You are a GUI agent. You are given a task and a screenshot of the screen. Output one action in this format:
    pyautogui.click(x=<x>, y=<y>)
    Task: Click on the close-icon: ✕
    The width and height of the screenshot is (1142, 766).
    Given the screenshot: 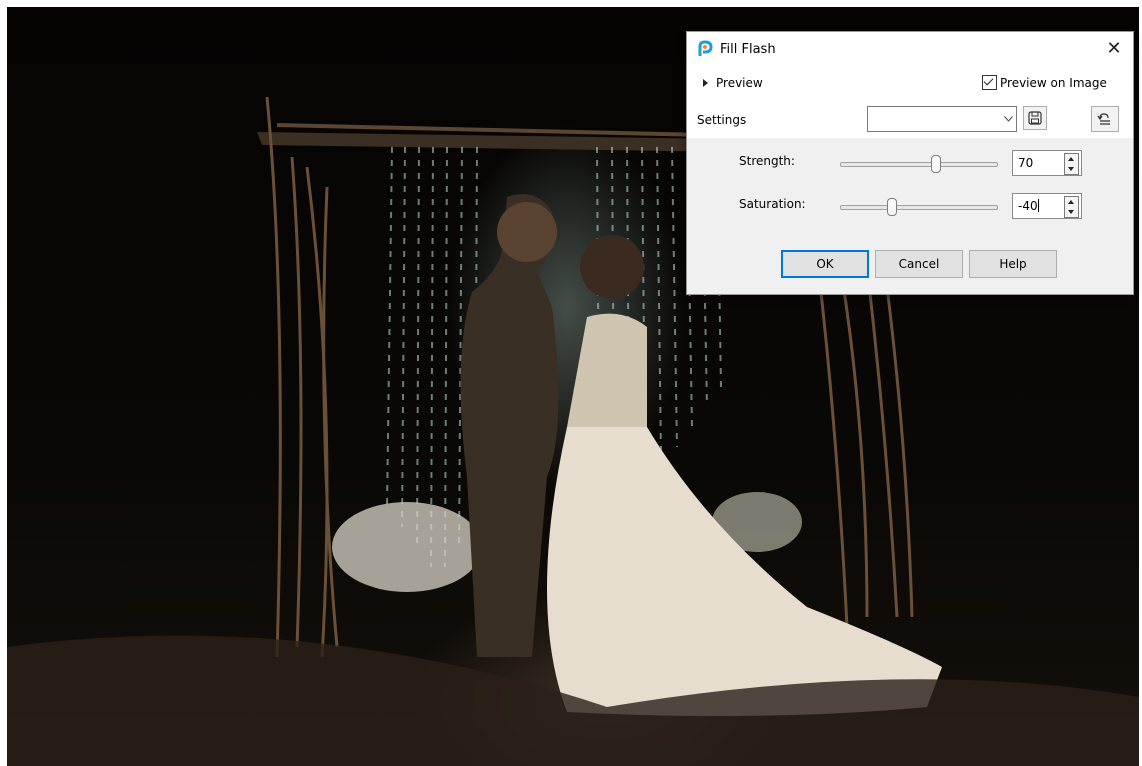 What is the action you would take?
    pyautogui.click(x=1114, y=49)
    